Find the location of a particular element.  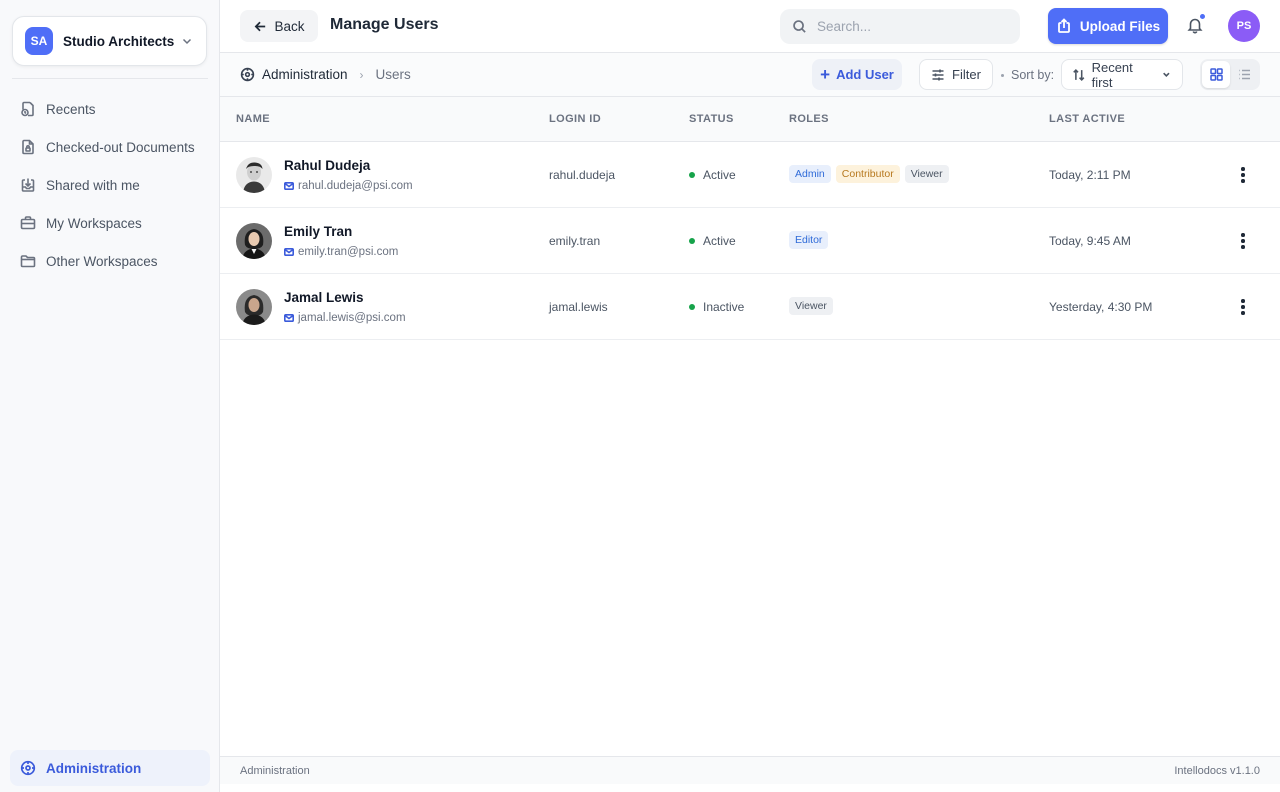

footer-section: Administration is located at coordinates (275, 771).